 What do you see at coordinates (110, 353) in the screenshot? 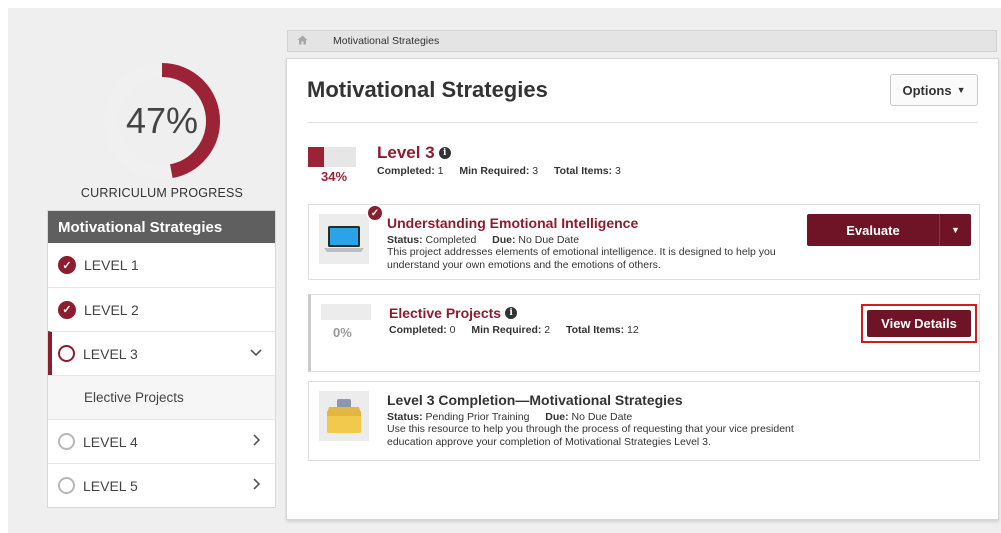
I see `sidebar-item-label: LEVEL 3` at bounding box center [110, 353].